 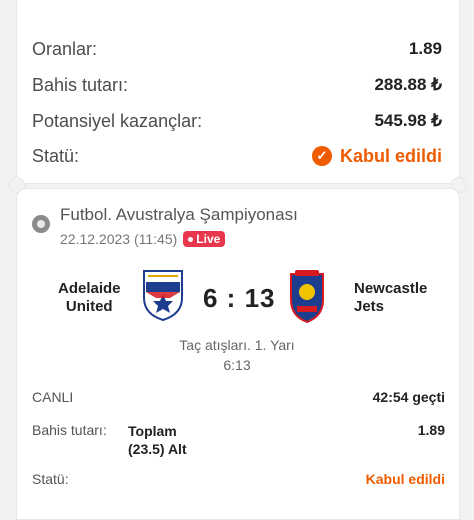 I want to click on bet-stake-label: Bahis tutarı:, so click(x=69, y=430).